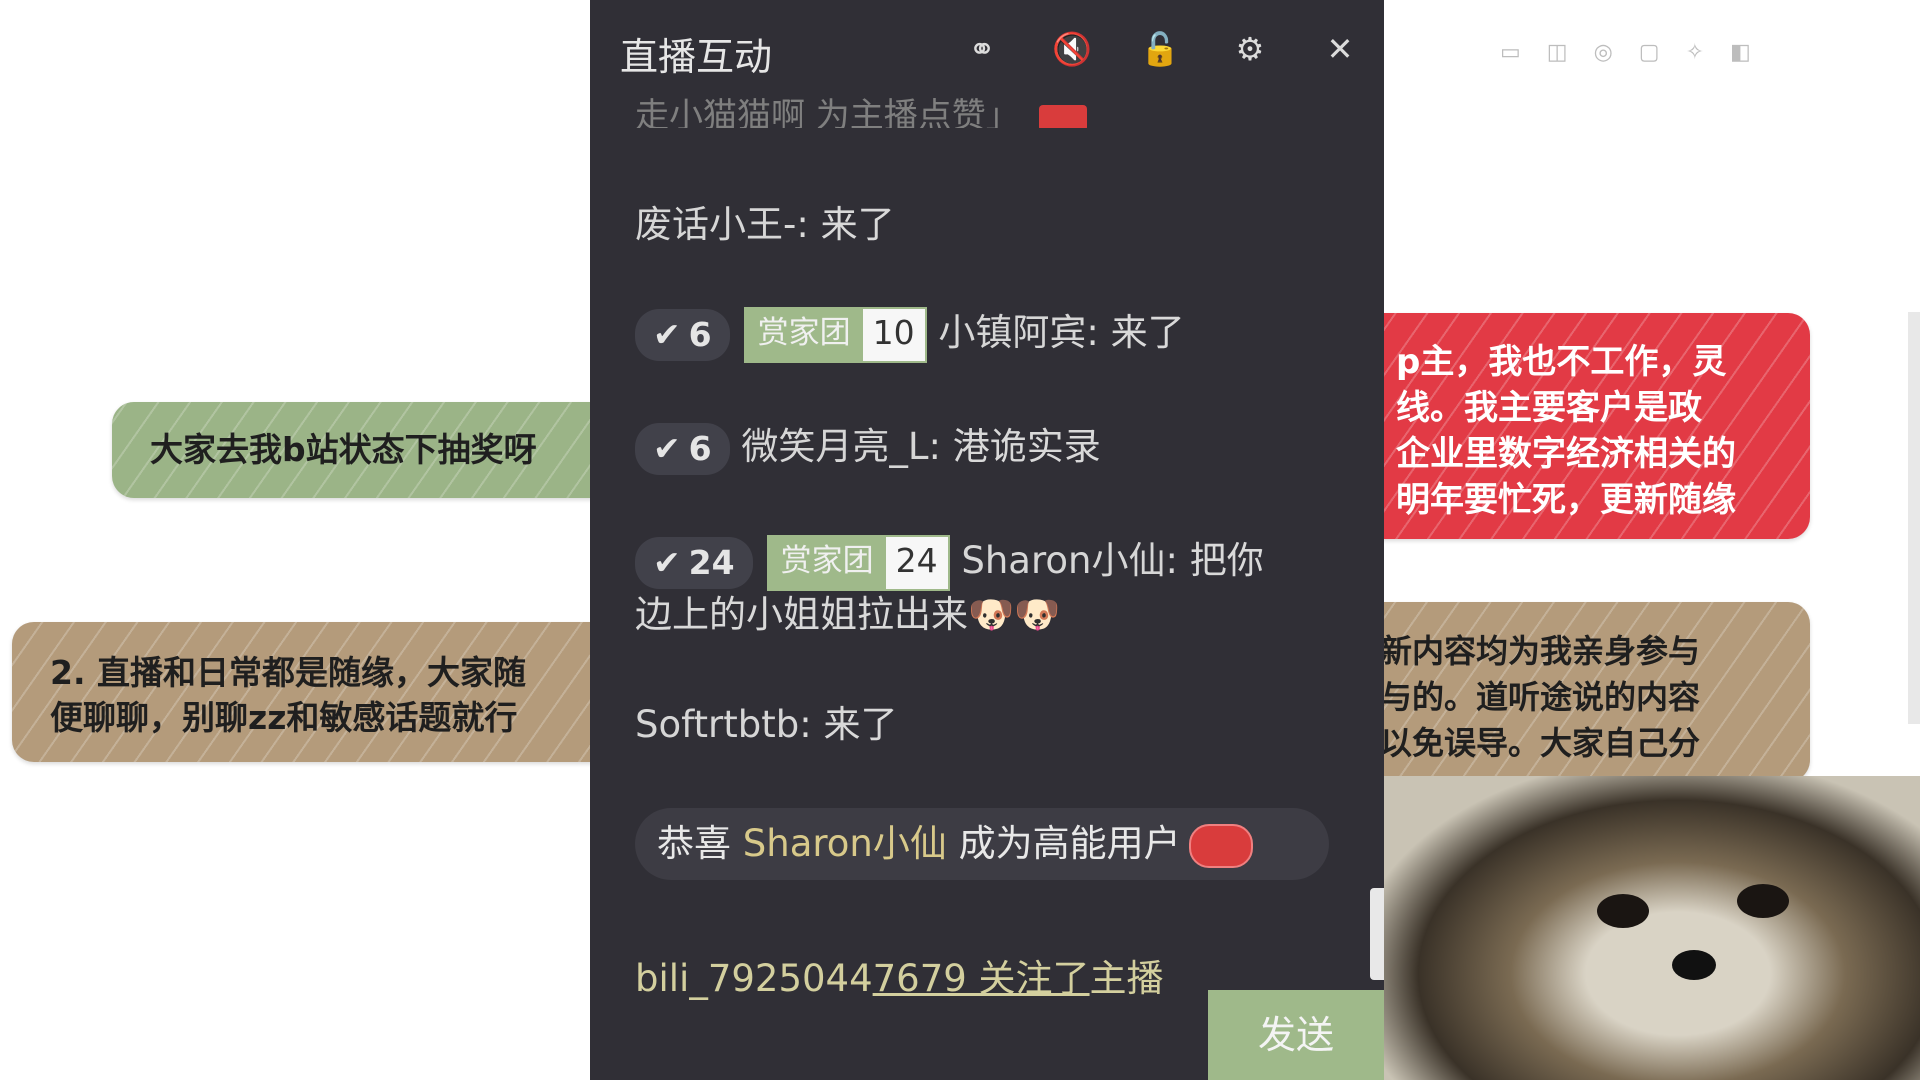 This screenshot has height=1080, width=1920. What do you see at coordinates (715, 224) in the screenshot?
I see `username: 废话小王-` at bounding box center [715, 224].